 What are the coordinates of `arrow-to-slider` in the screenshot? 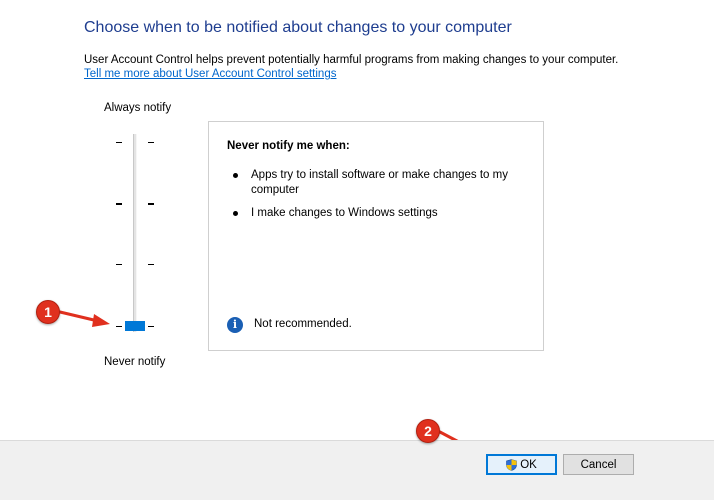 It's located at (84, 318).